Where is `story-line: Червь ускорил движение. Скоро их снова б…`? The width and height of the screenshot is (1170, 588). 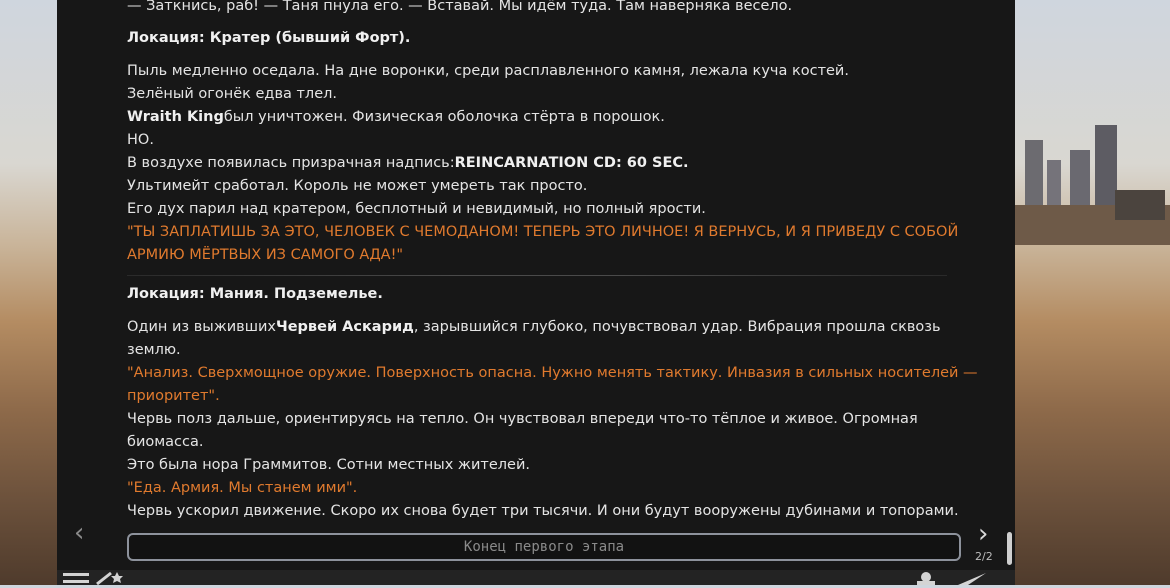 story-line: Червь ускорил движение. Скоро их снова б… is located at coordinates (543, 511).